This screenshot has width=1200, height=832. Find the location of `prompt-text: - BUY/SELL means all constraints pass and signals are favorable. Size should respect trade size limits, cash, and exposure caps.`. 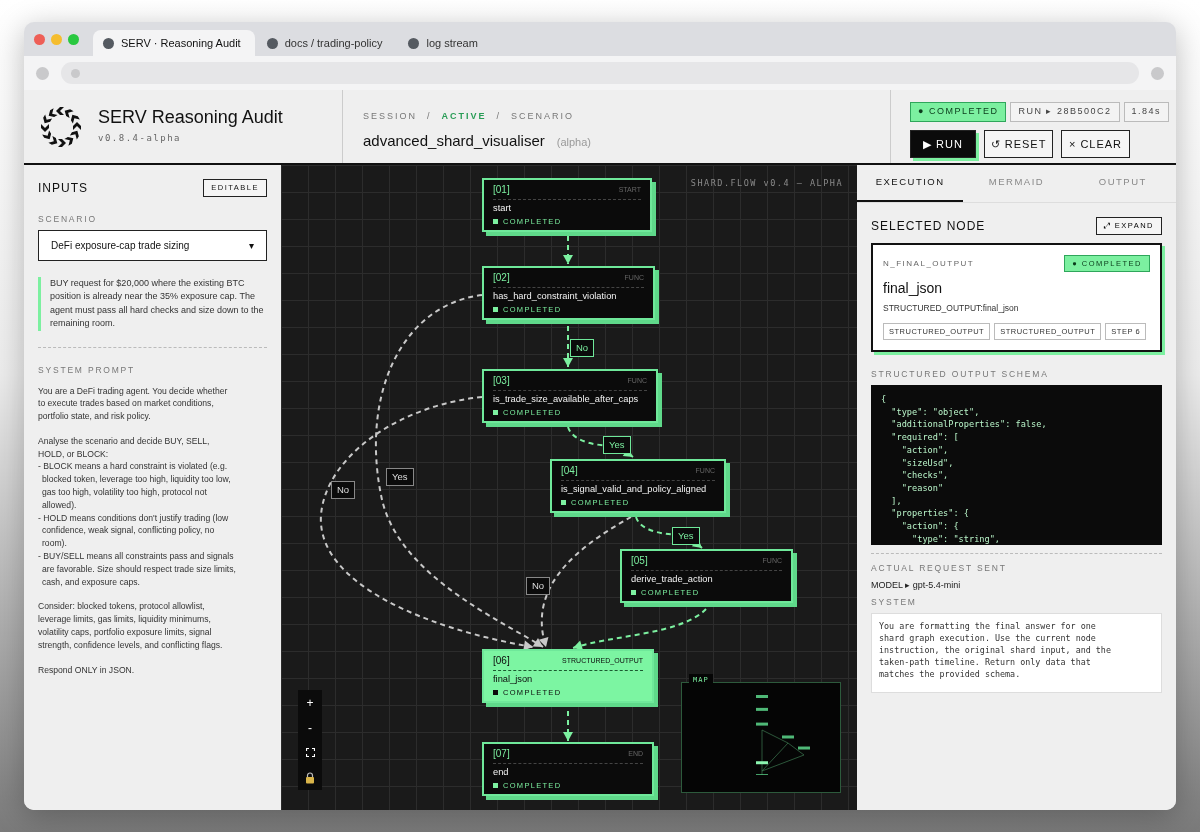

prompt-text: - BUY/SELL means all constraints pass and signals are favorable. Size should respect trade size limits, cash, and exposure caps. is located at coordinates (137, 569).